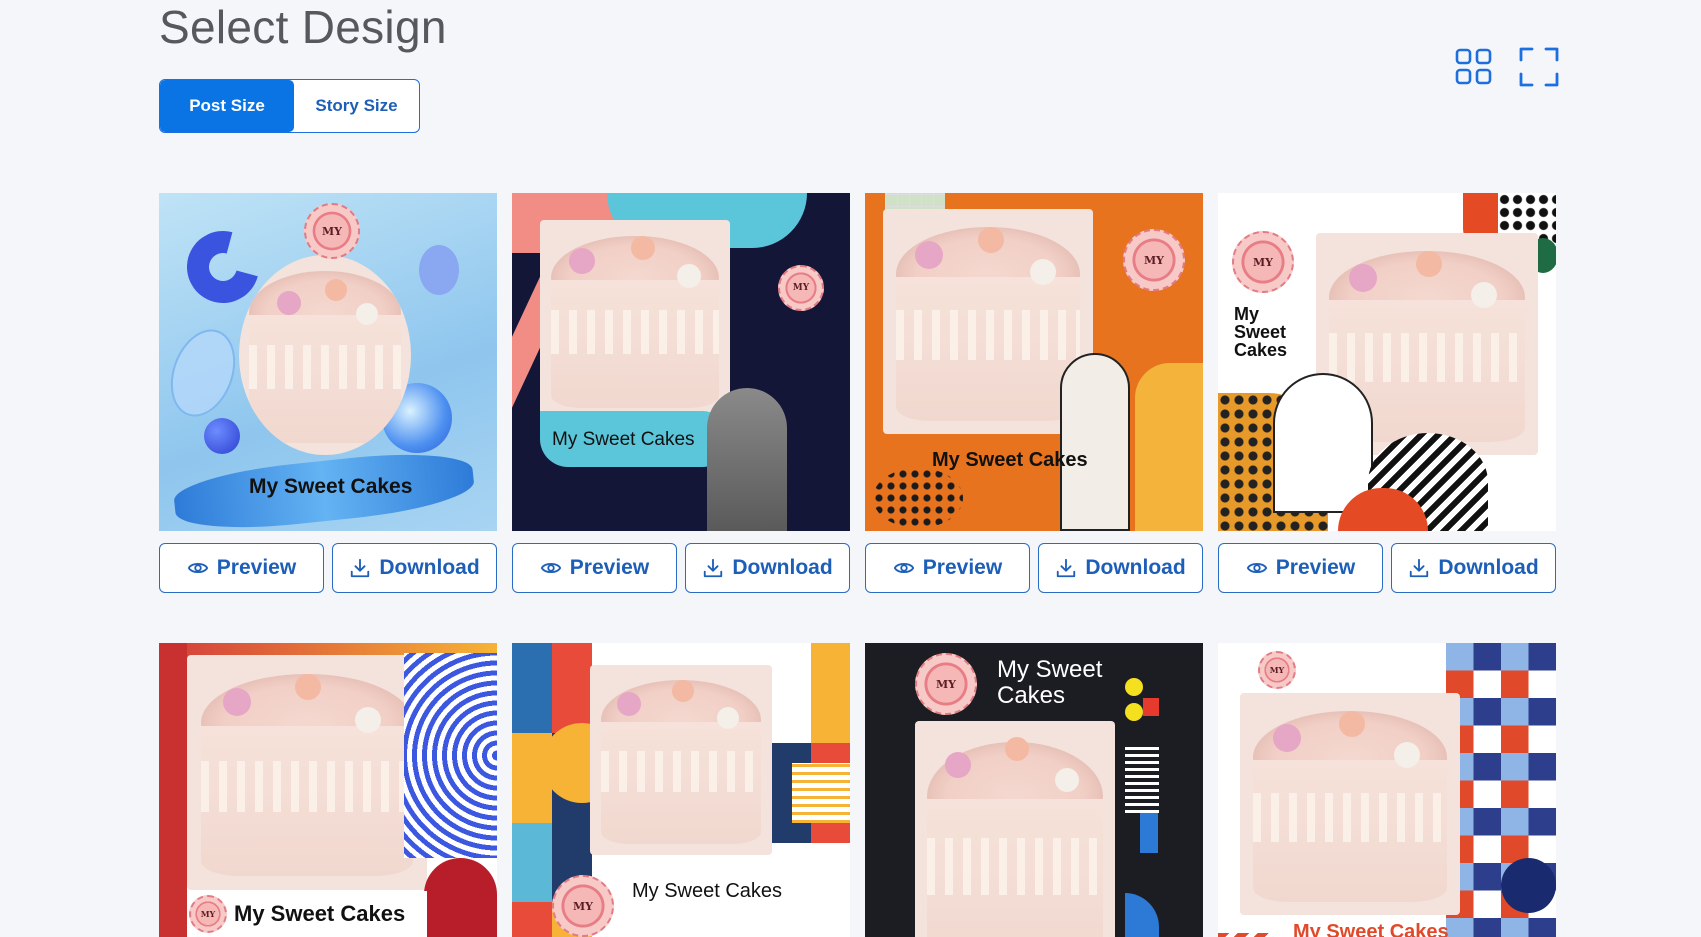 This screenshot has height=937, width=1701. I want to click on post-size-tab: Post Size, so click(227, 106).